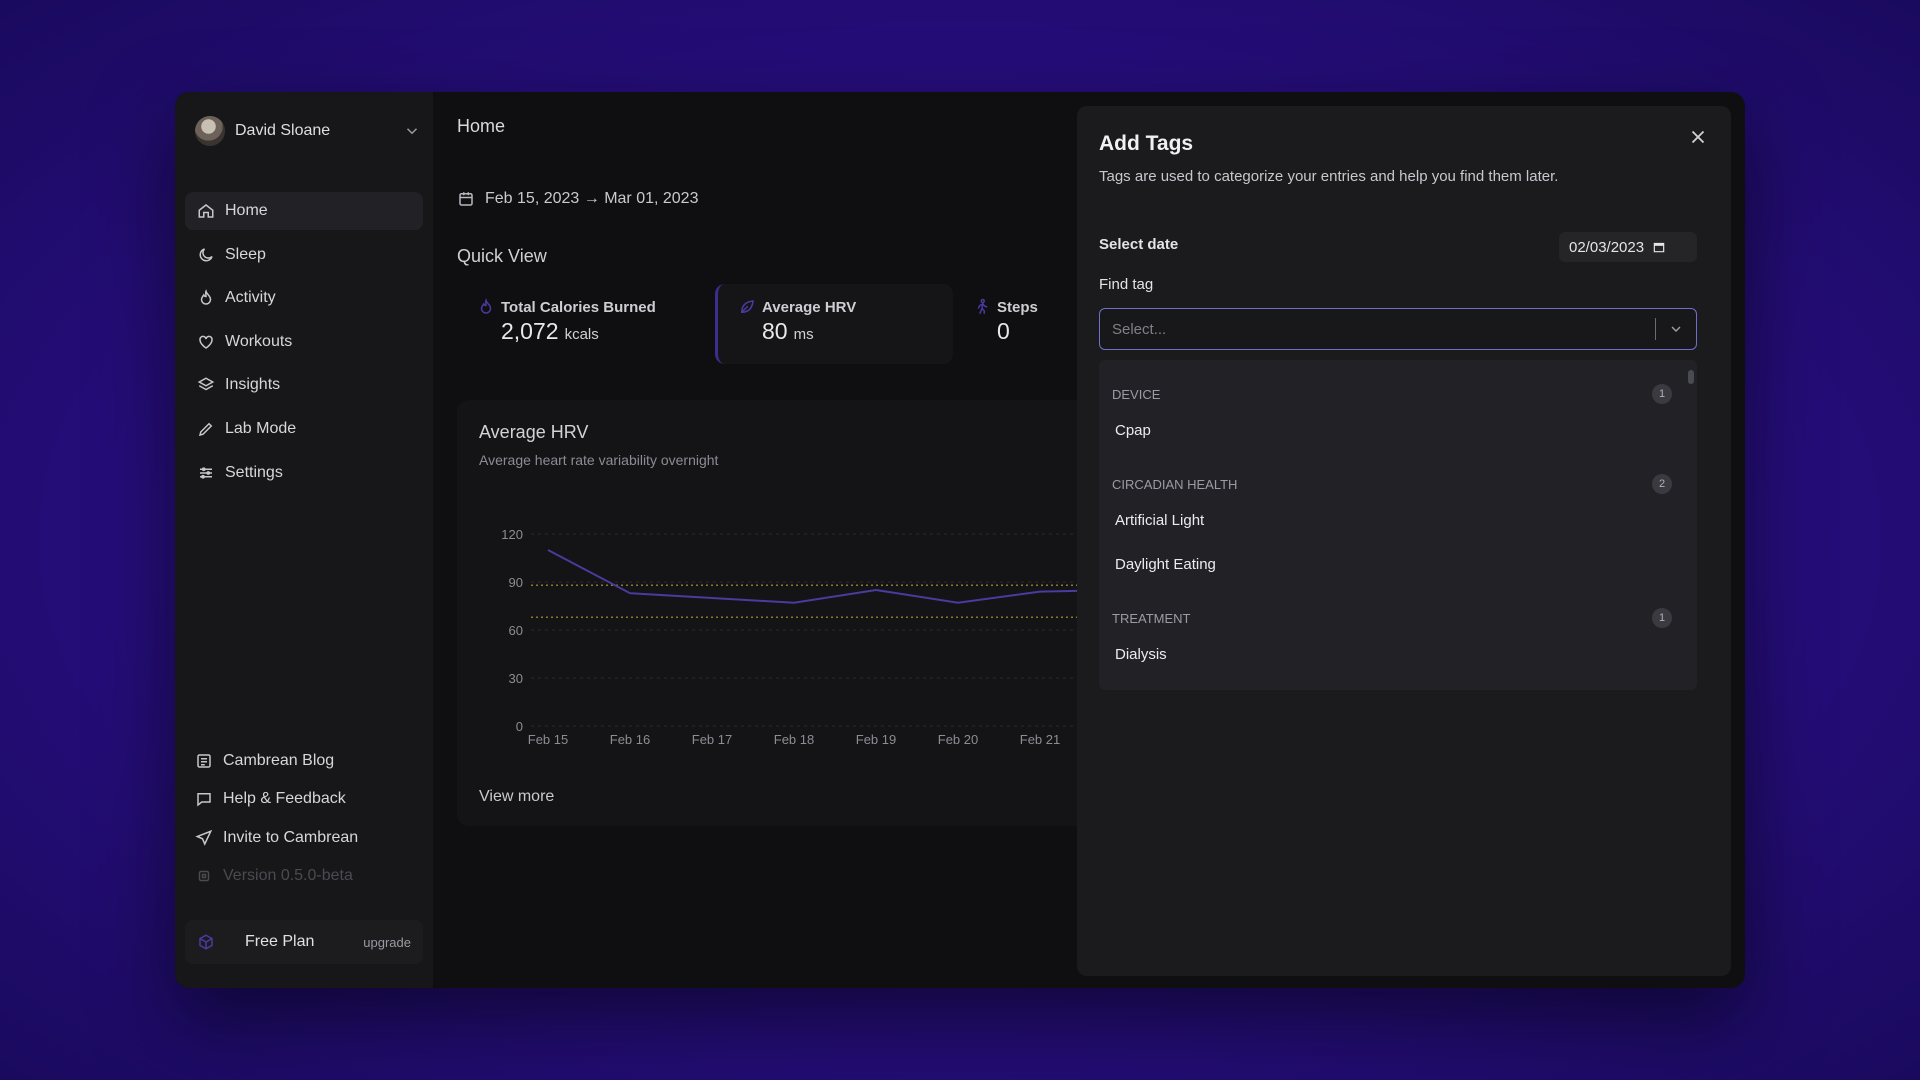  What do you see at coordinates (1392, 394) in the screenshot?
I see `group-header-device: DEVICE 1` at bounding box center [1392, 394].